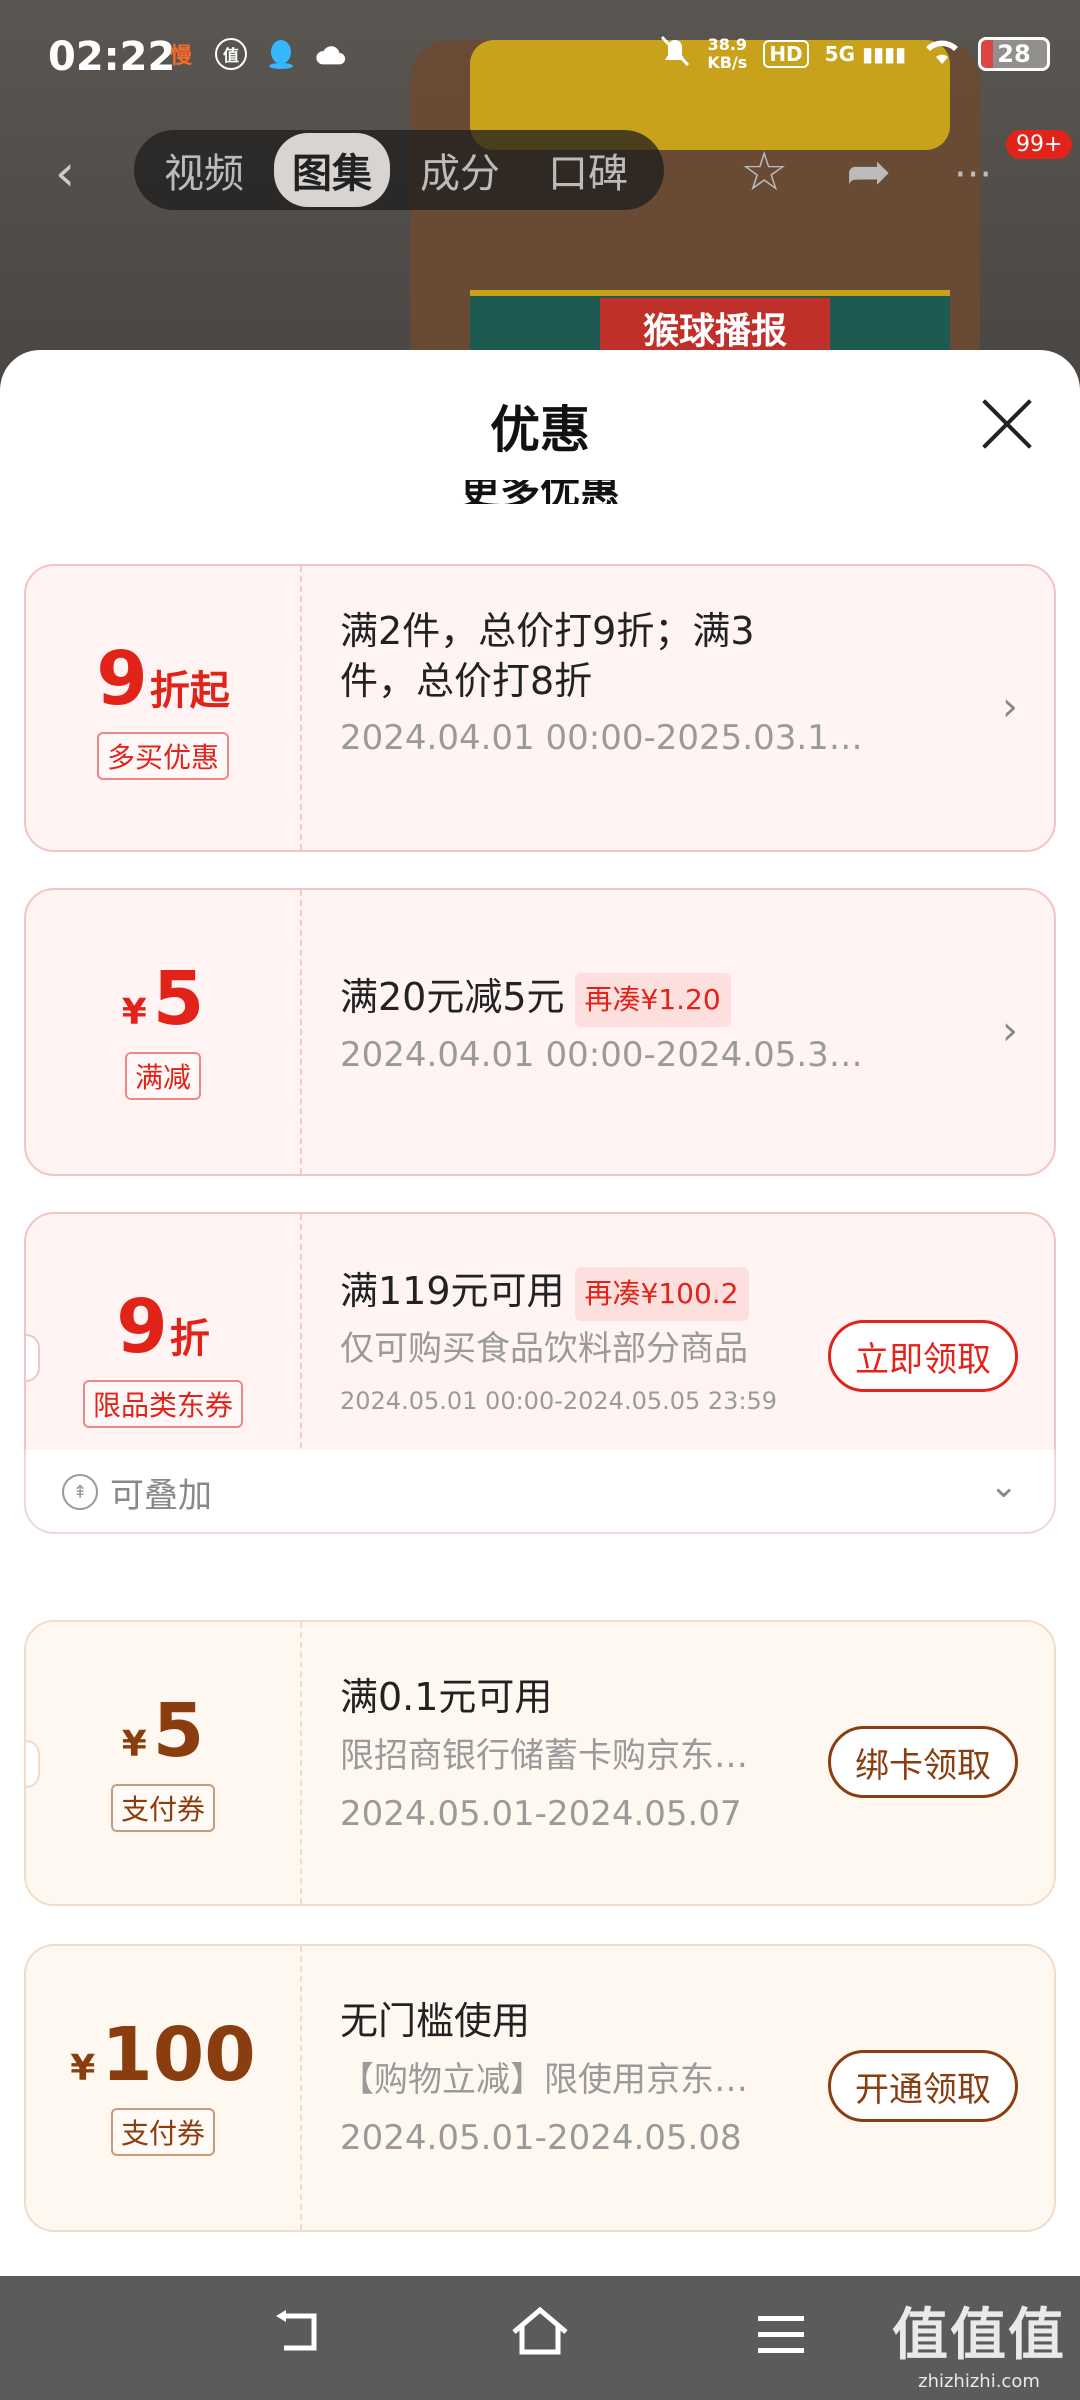 This screenshot has height=2400, width=1080. I want to click on favorite-icon: ☆, so click(764, 171).